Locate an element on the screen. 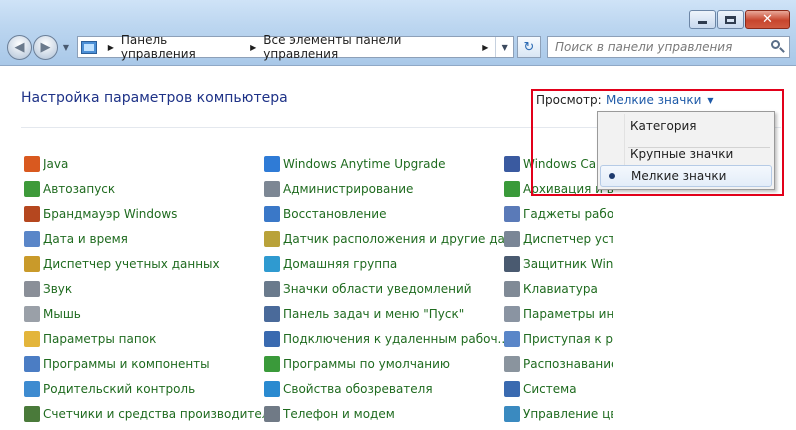 This screenshot has width=796, height=430. folder-icon is located at coordinates (32, 339).